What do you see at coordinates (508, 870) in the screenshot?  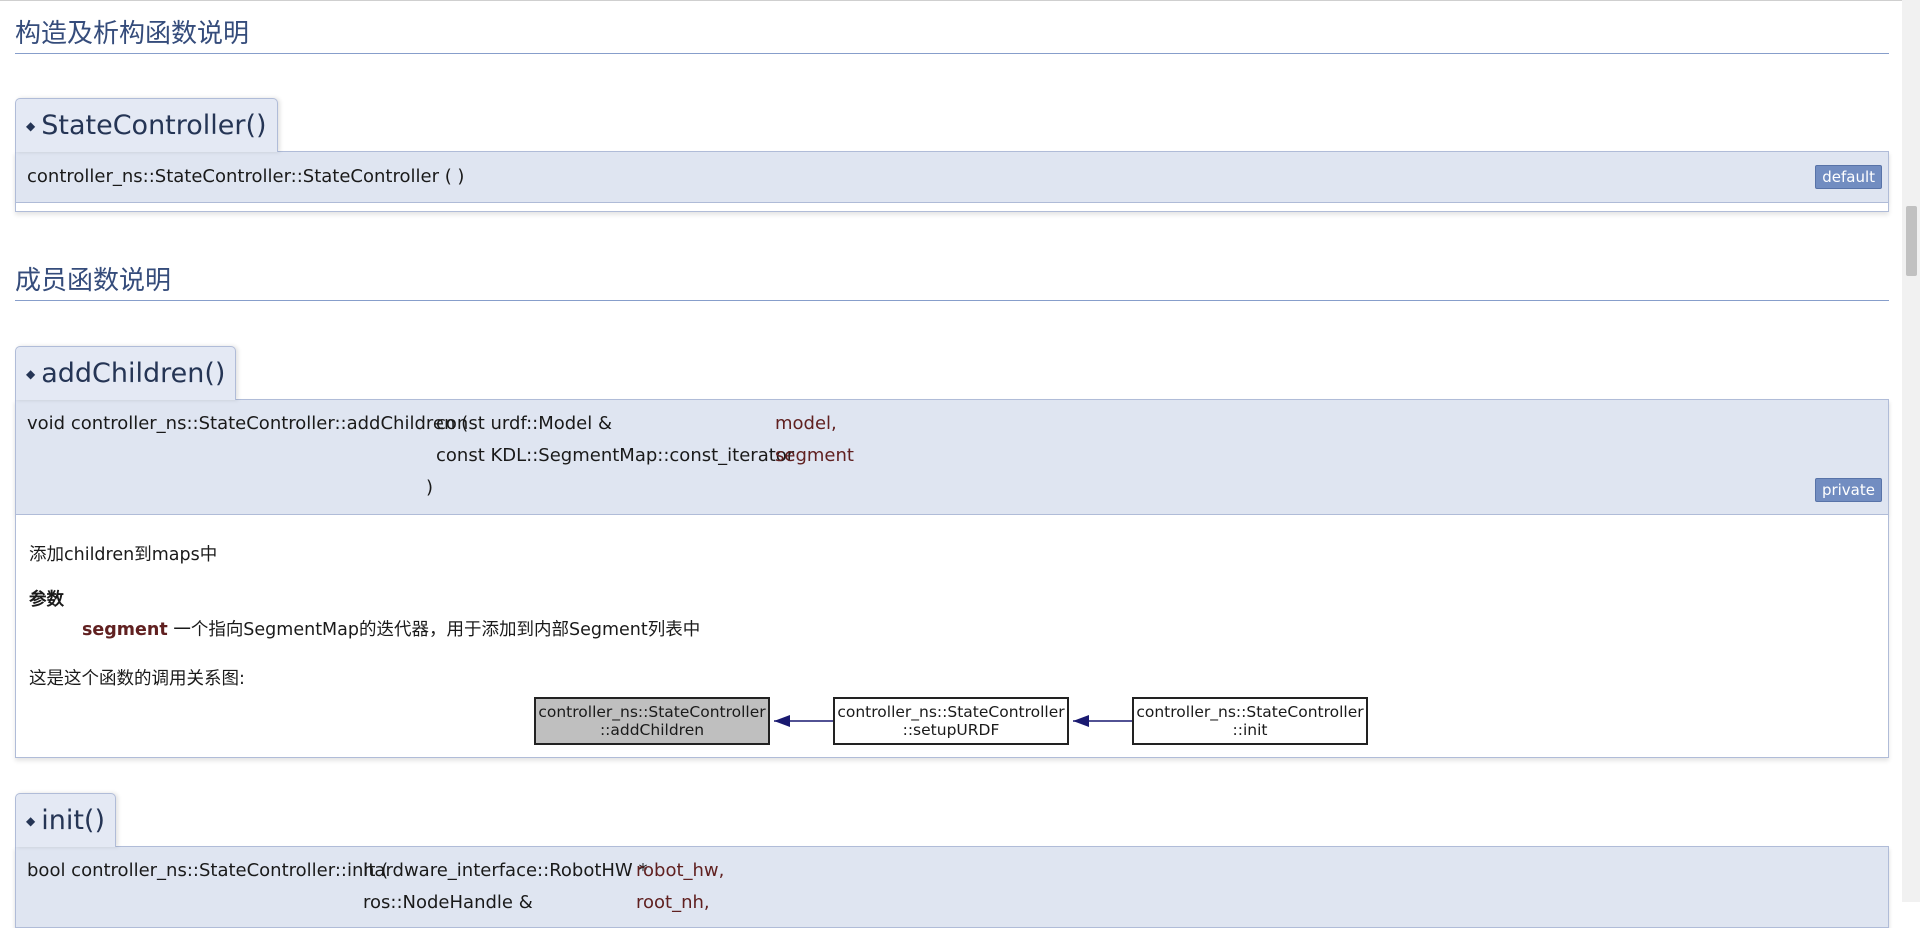 I see `arg1-type: hardware_interface::RobotHW *` at bounding box center [508, 870].